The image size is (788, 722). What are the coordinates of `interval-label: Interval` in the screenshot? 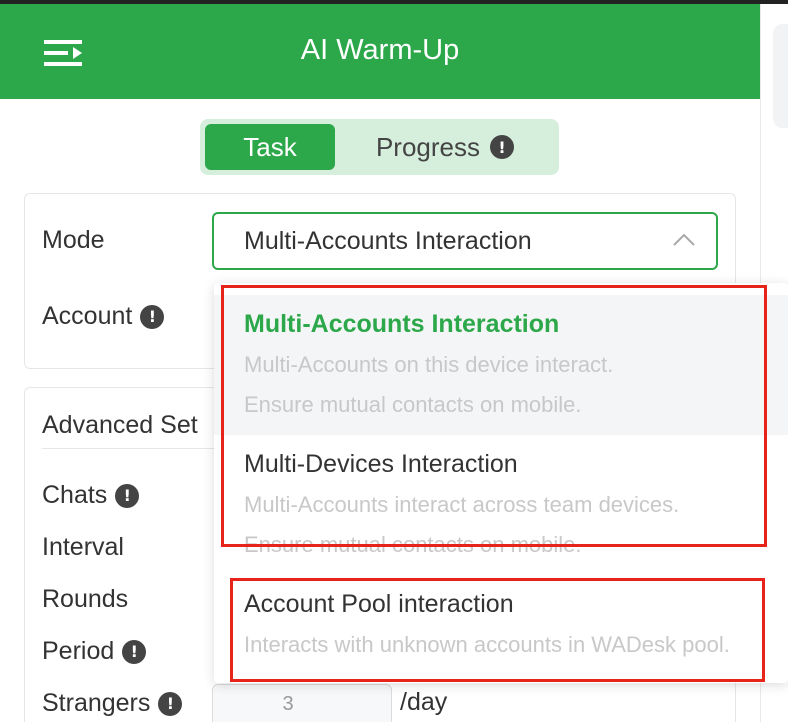 It's located at (83, 547).